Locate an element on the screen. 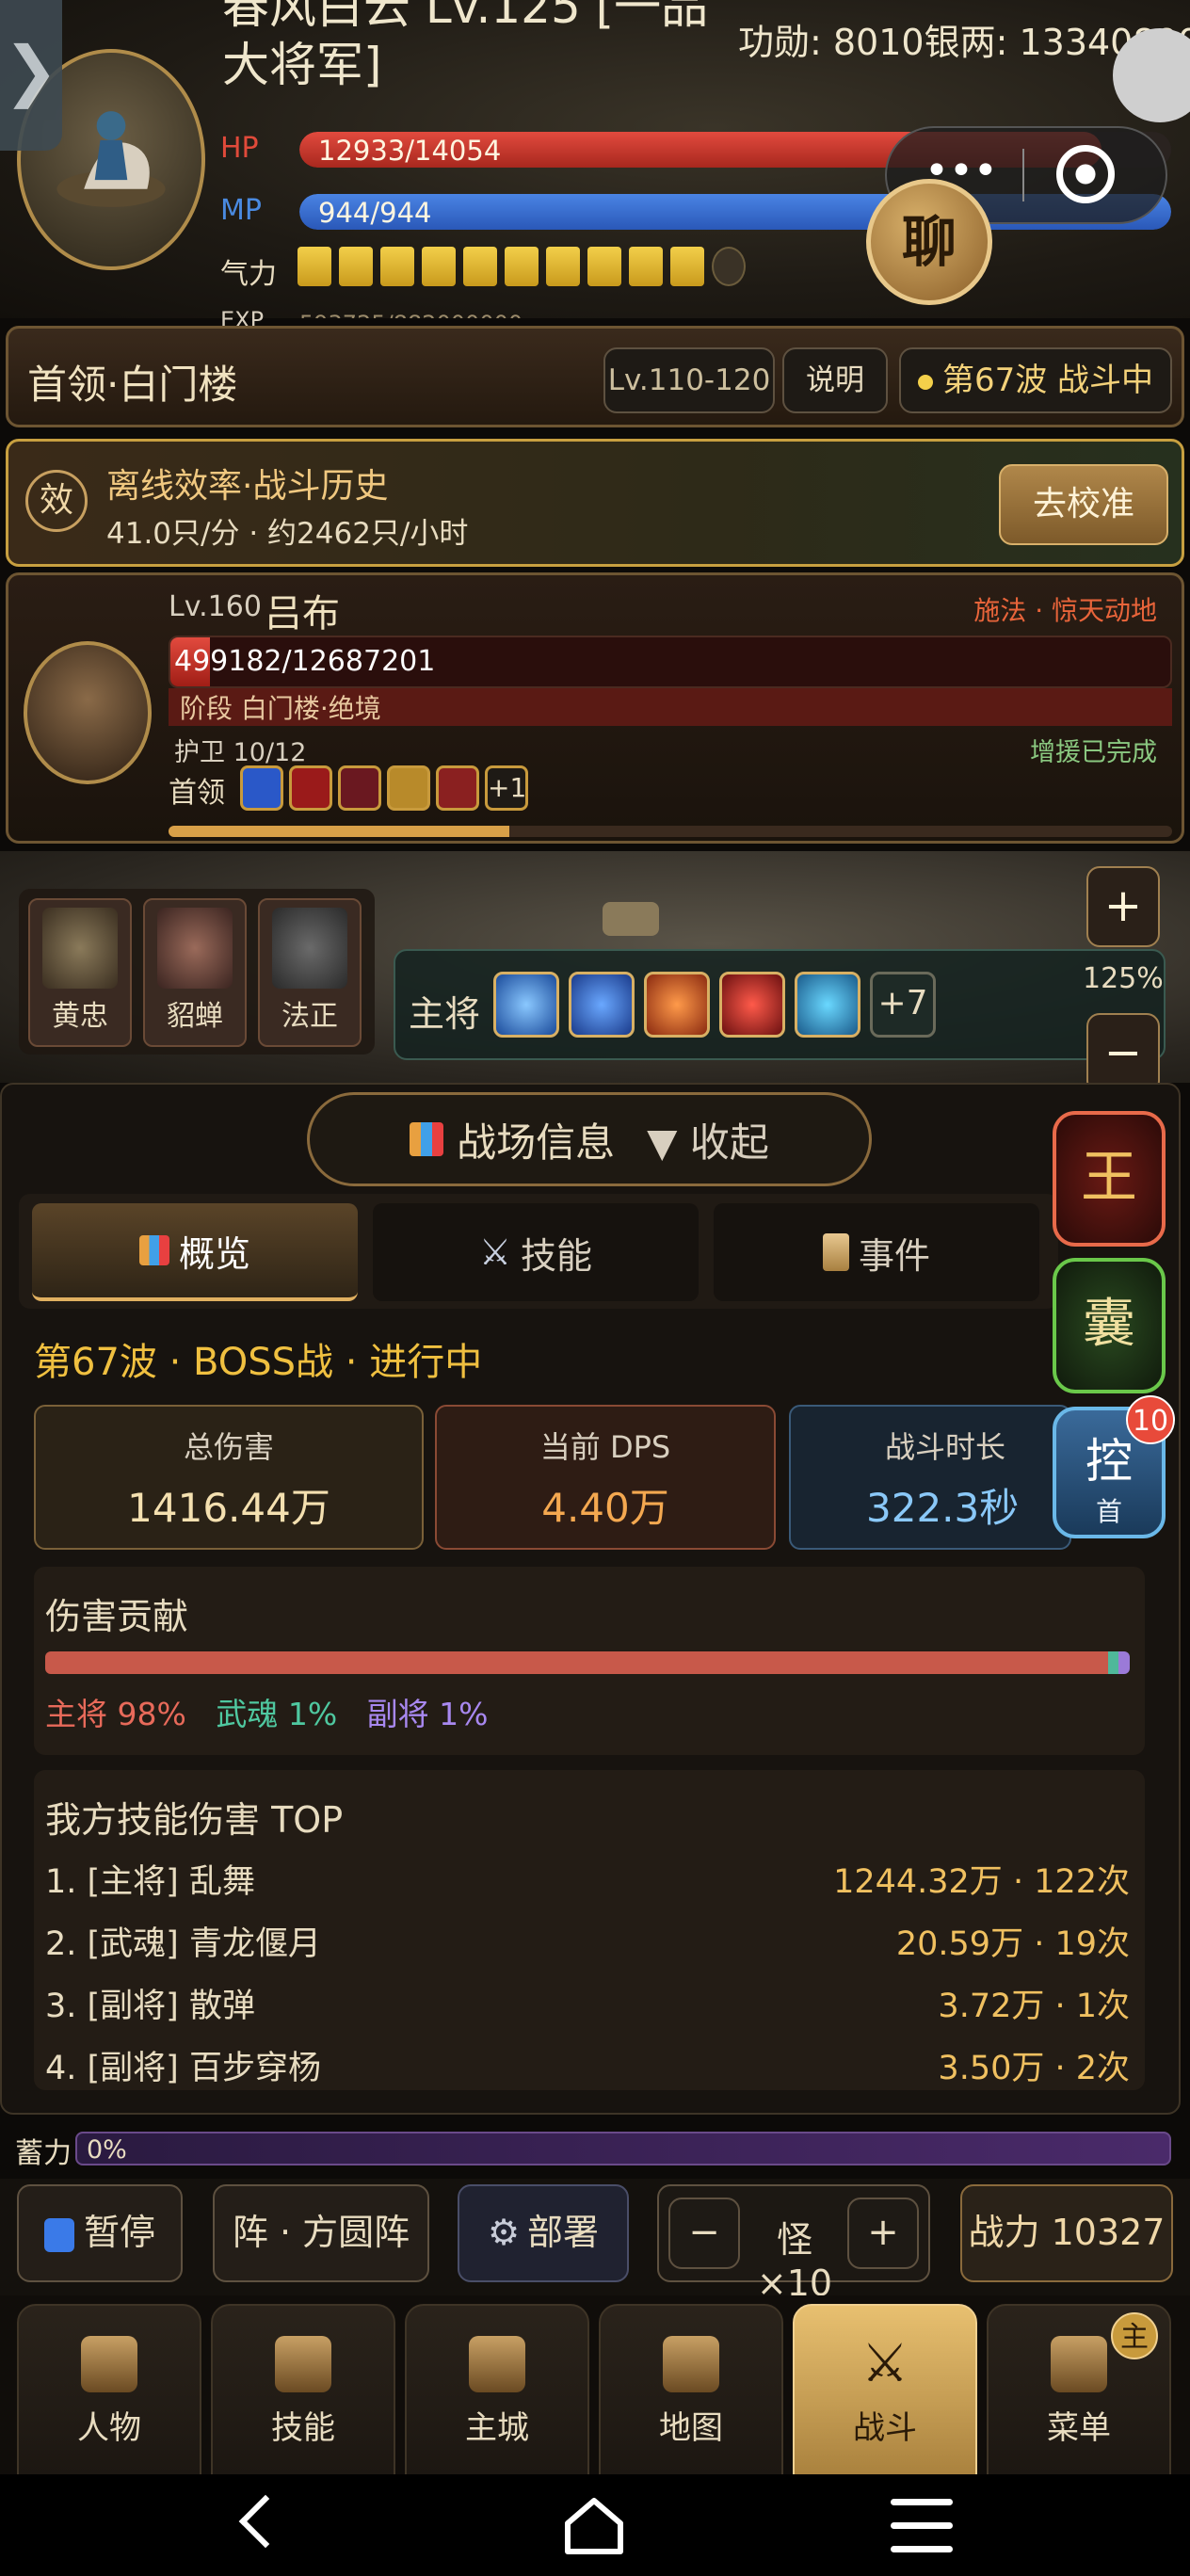  skill-slash-icon is located at coordinates (677, 1005).